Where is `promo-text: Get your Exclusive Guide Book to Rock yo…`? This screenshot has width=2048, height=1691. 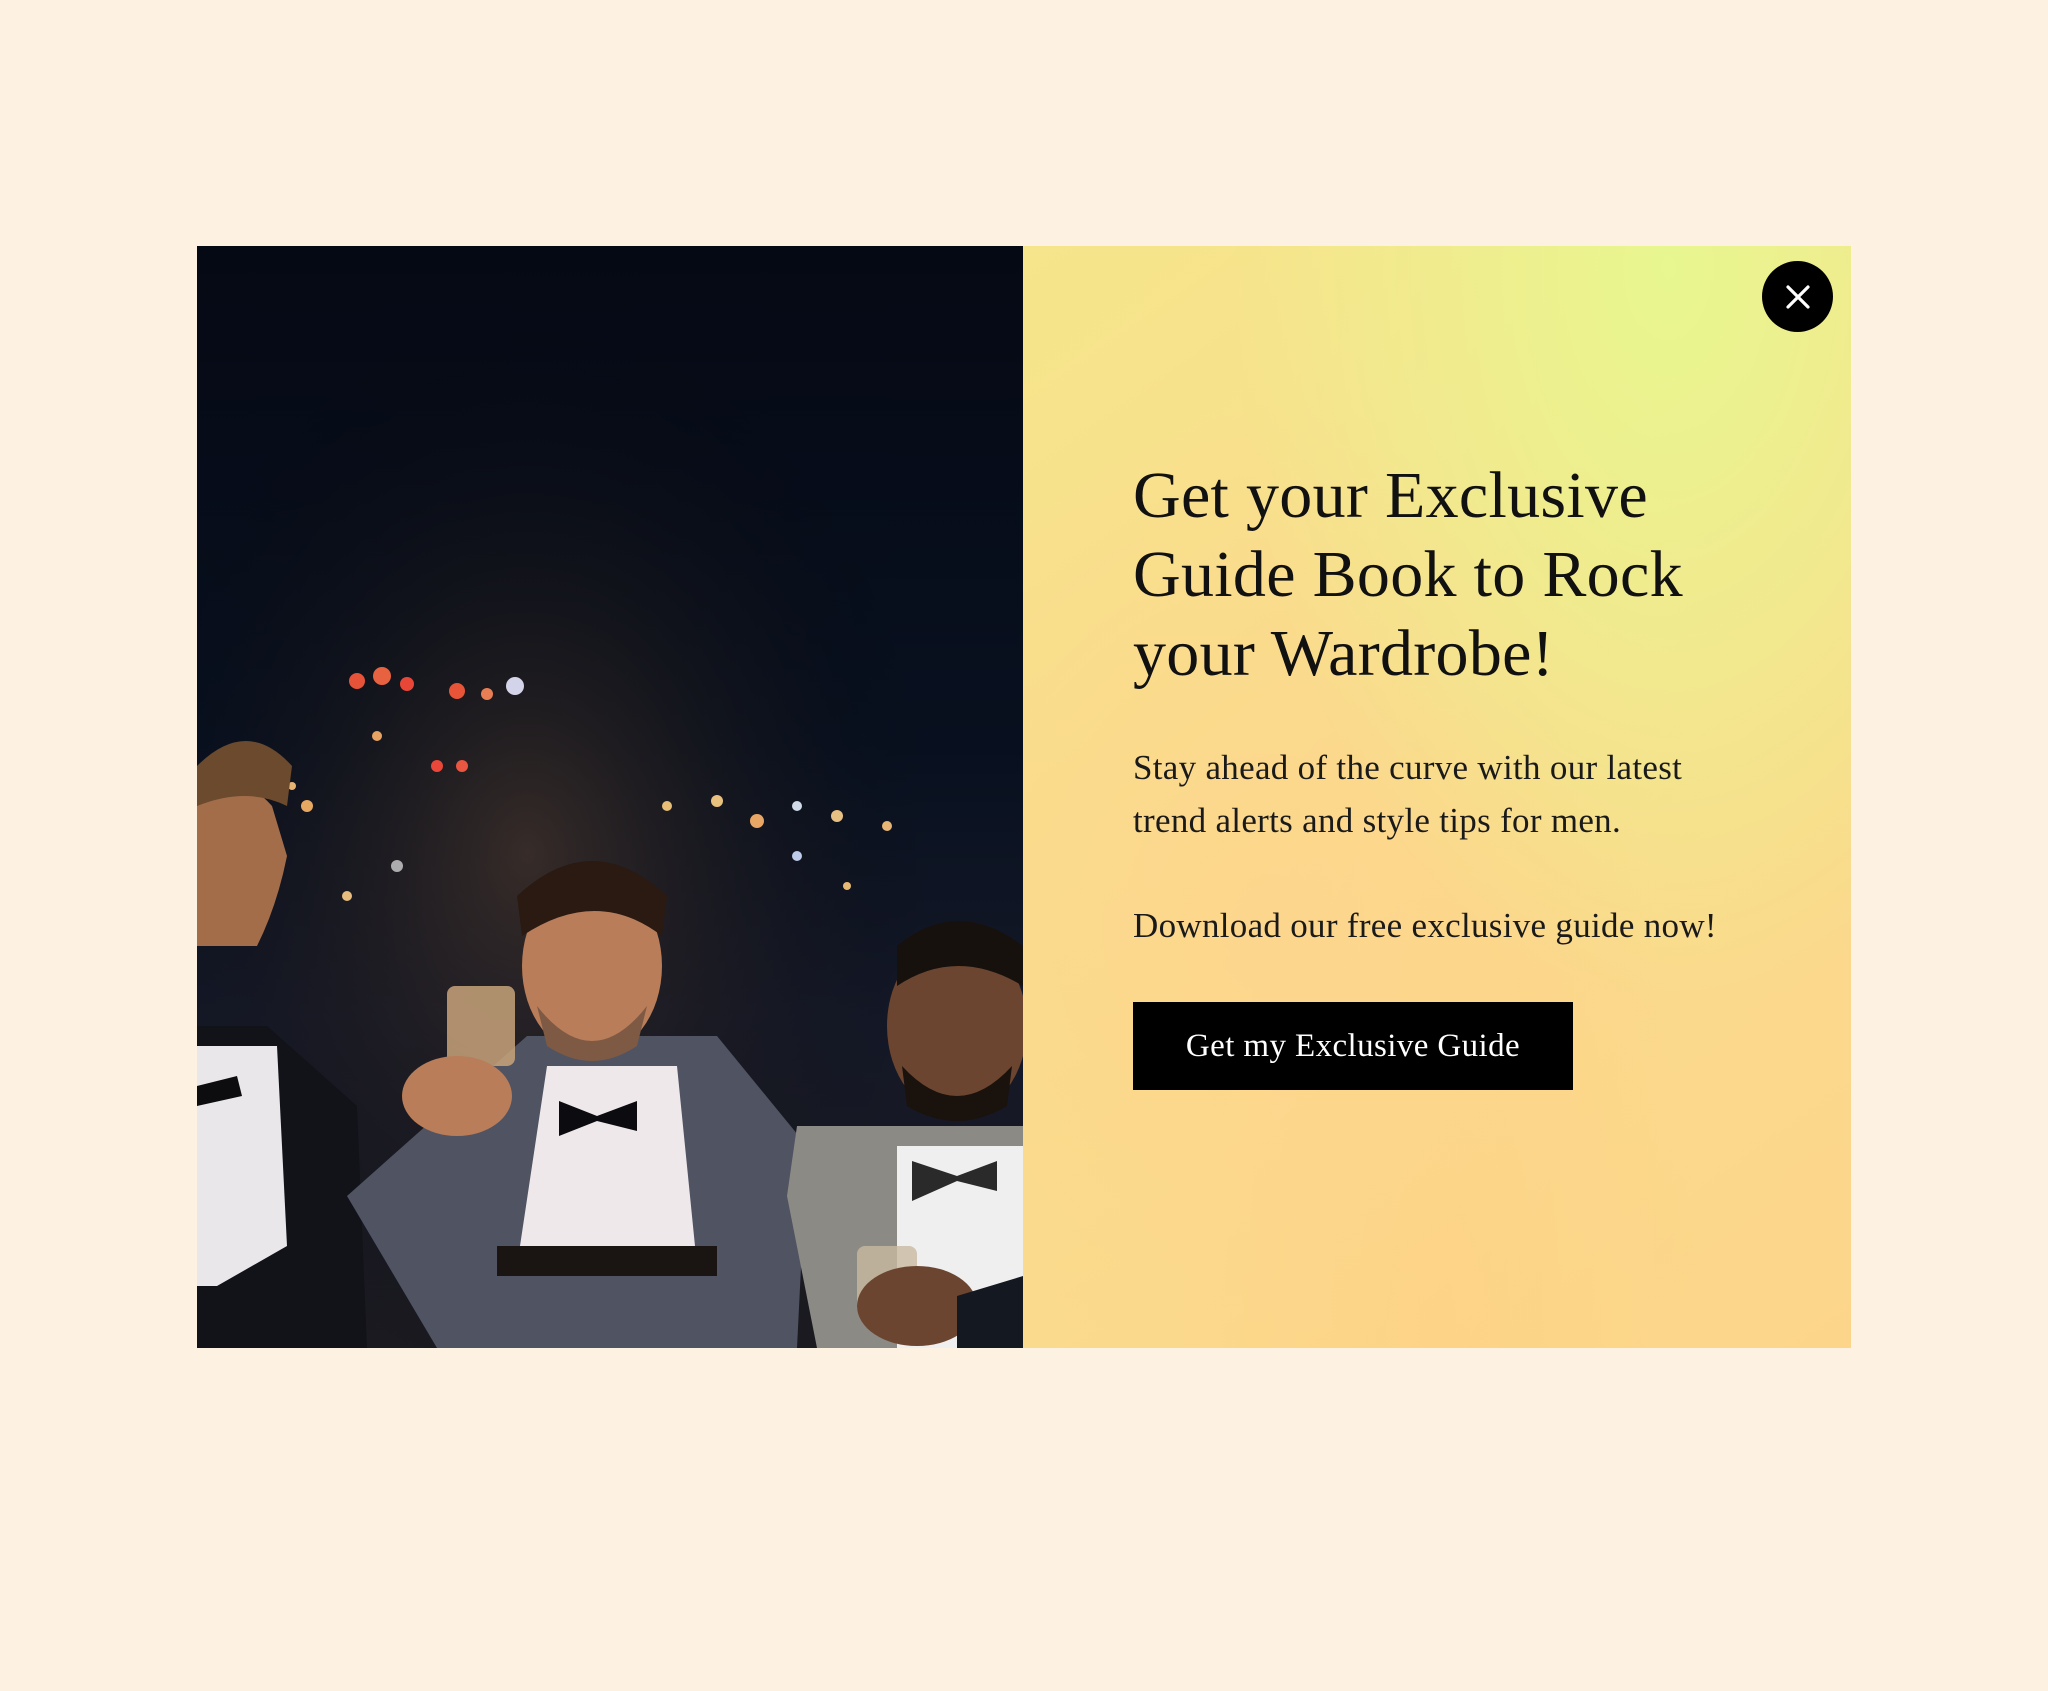 promo-text: Get your Exclusive Guide Book to Rock yo… is located at coordinates (1453, 773).